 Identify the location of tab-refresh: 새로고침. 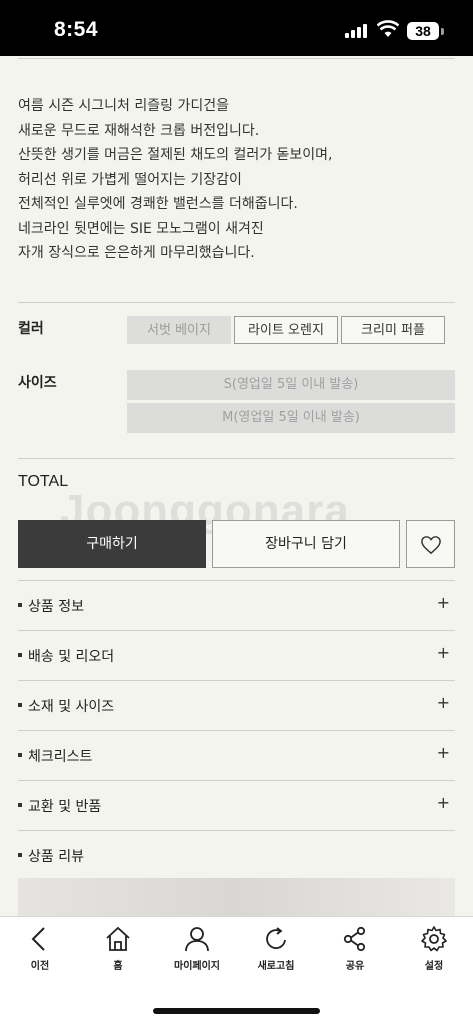
(276, 948).